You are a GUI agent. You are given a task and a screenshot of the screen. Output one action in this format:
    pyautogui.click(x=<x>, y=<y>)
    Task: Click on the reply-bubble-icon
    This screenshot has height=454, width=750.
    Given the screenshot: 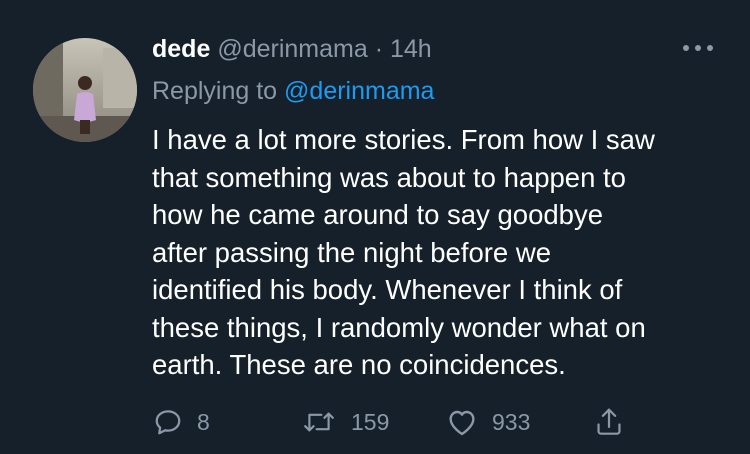 What is the action you would take?
    pyautogui.click(x=168, y=422)
    